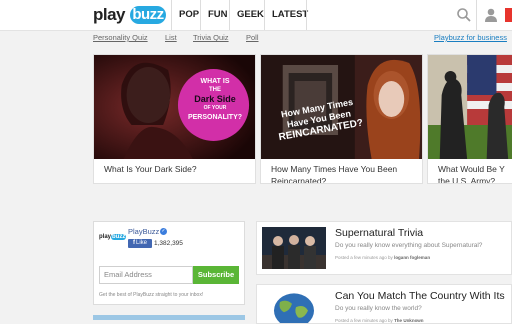 This screenshot has height=324, width=512. I want to click on nav-item-latest: LATEST, so click(289, 15).